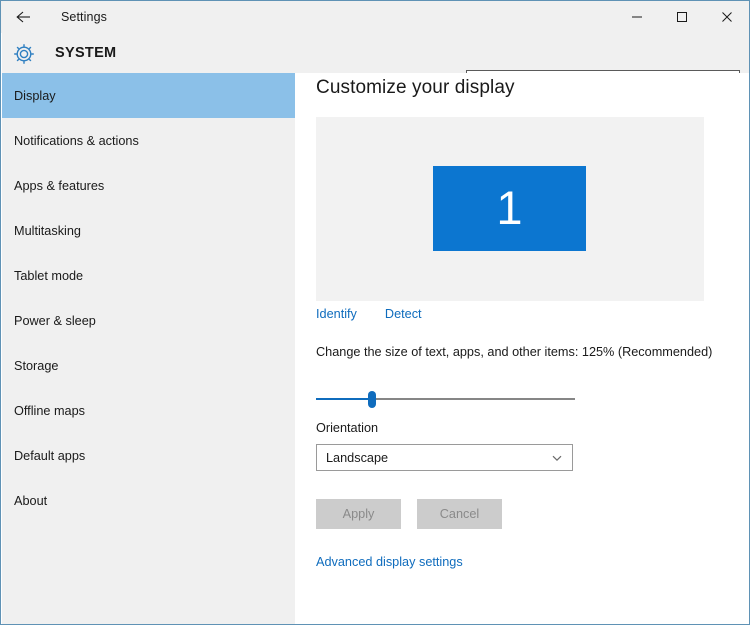 This screenshot has height=625, width=750. I want to click on chevron-down-icon, so click(557, 457).